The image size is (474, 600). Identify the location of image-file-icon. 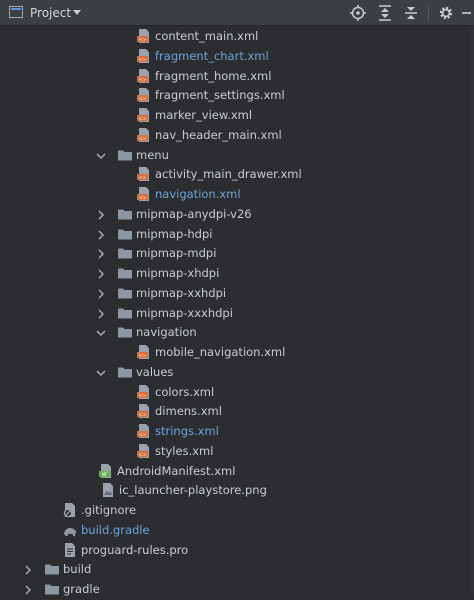
(108, 490).